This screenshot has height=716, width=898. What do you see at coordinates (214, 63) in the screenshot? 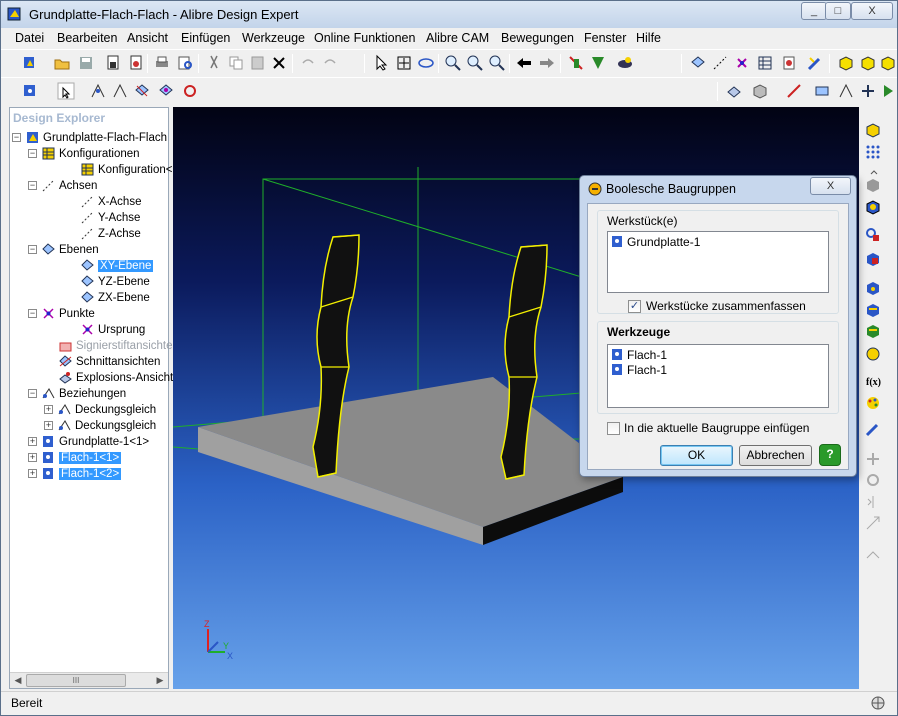
I see `cut-icon` at bounding box center [214, 63].